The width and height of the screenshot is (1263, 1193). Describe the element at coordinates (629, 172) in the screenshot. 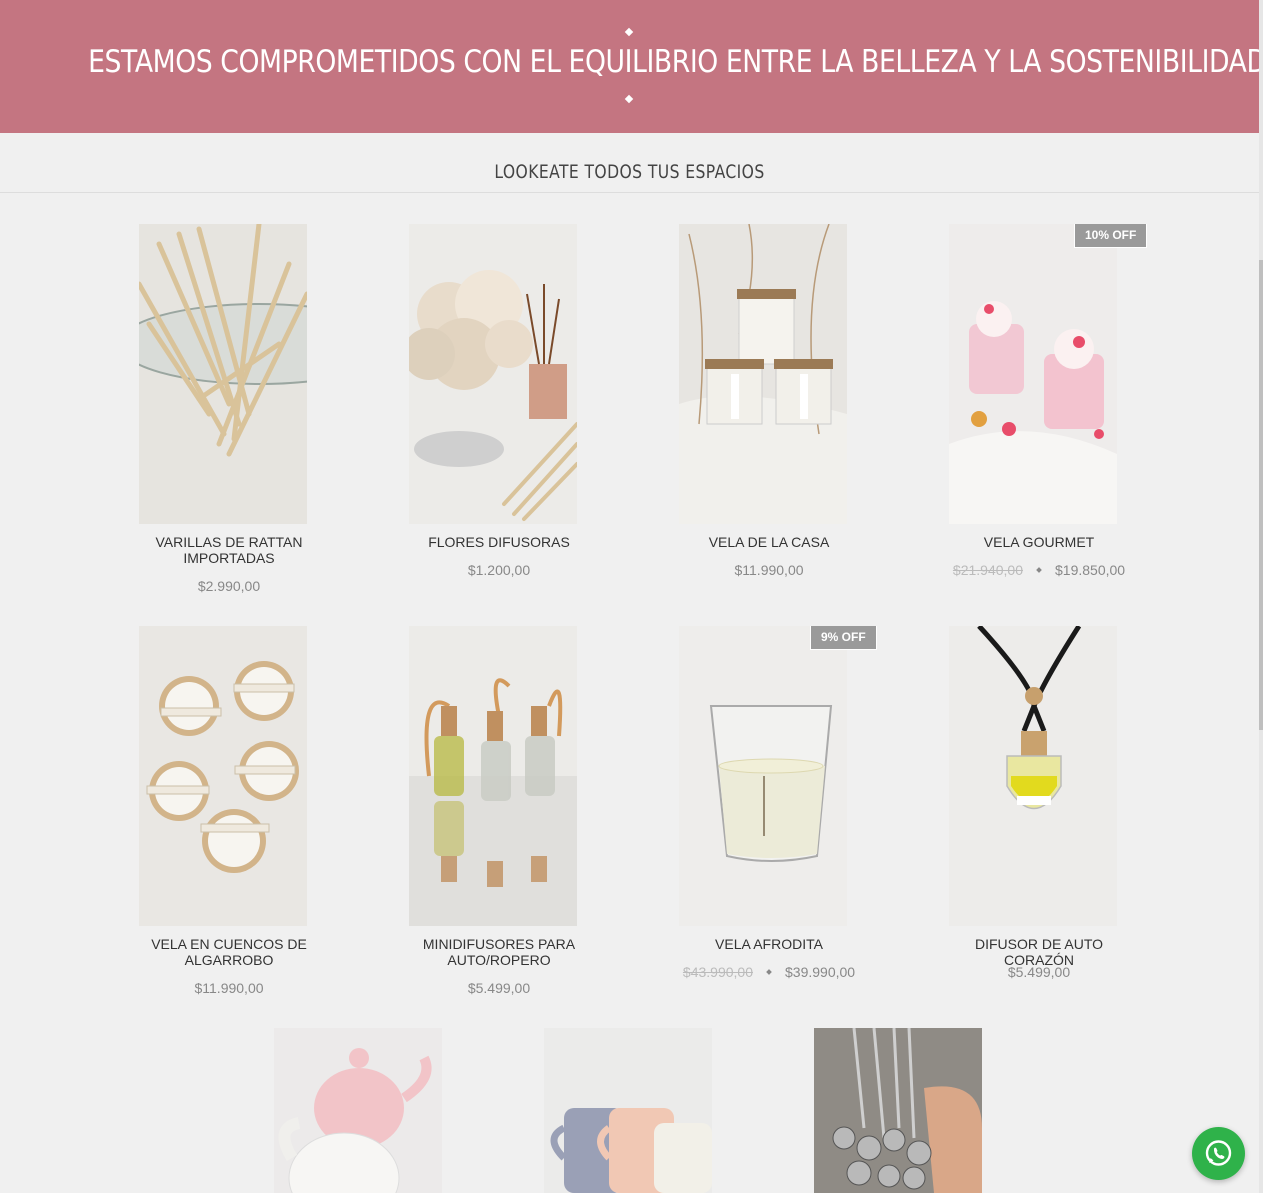

I see `section-title: LOOKEATE TODOS TUS ESPACIOS` at that location.